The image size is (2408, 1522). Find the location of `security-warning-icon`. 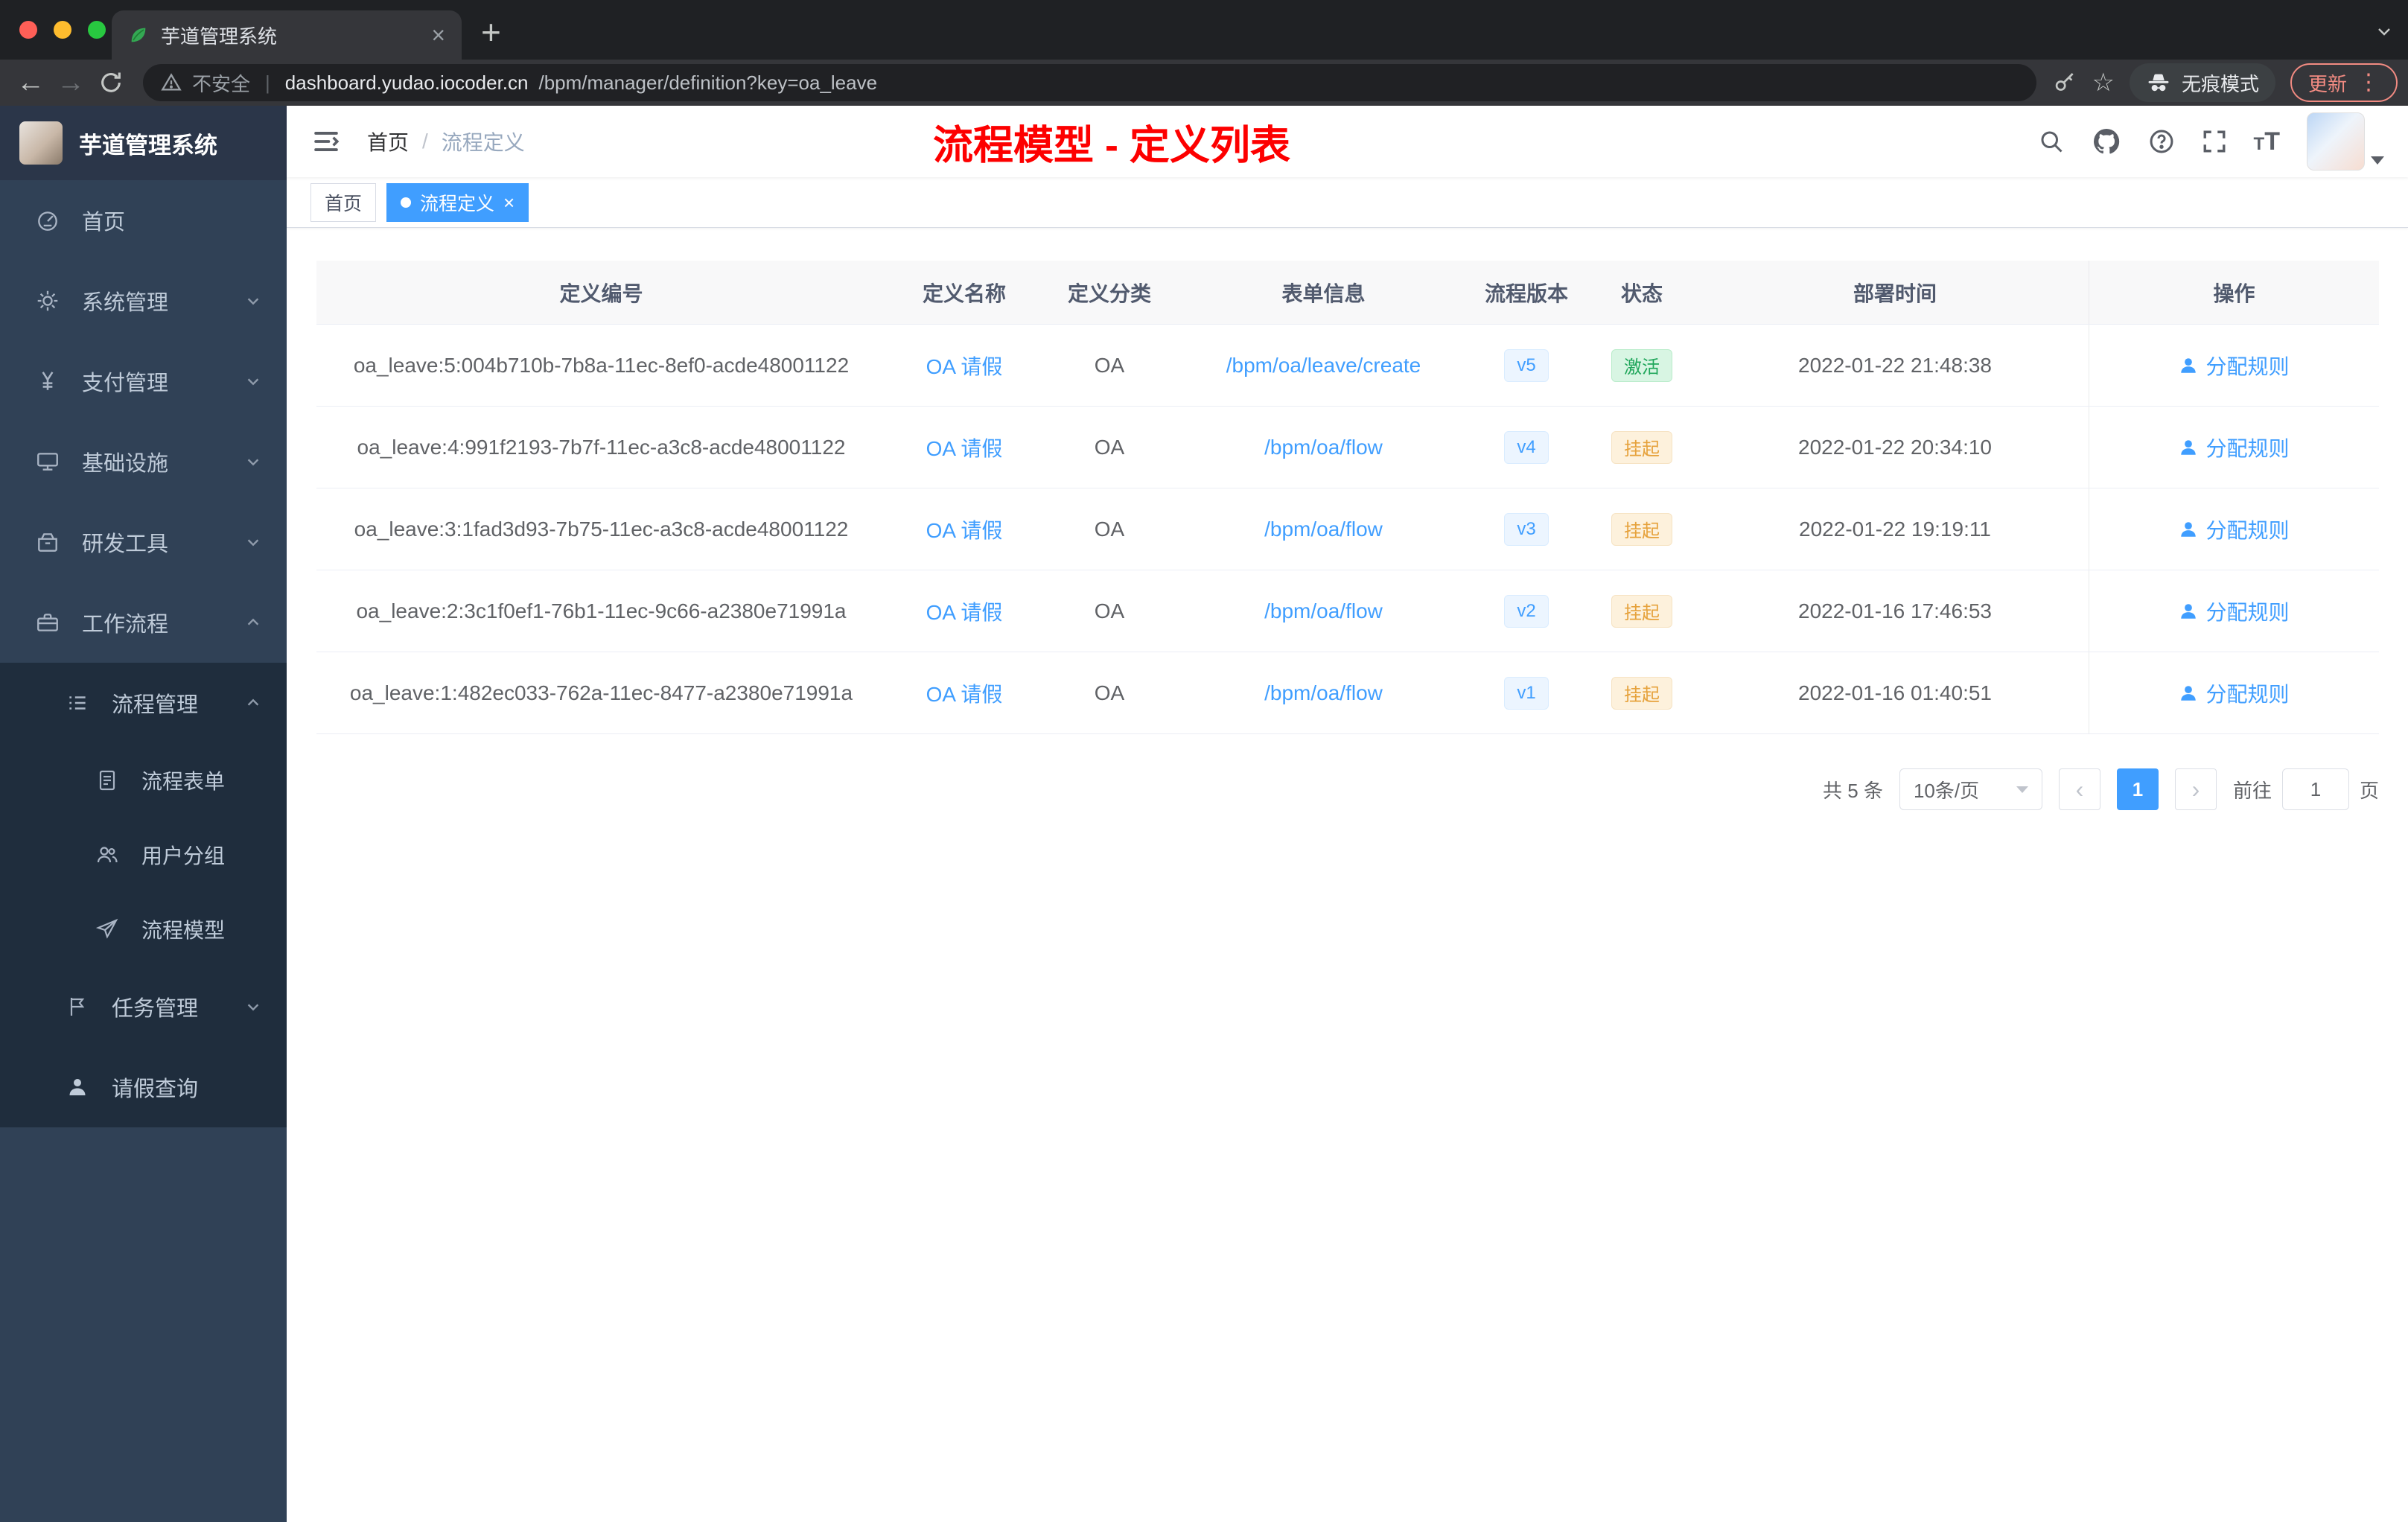

security-warning-icon is located at coordinates (171, 82).